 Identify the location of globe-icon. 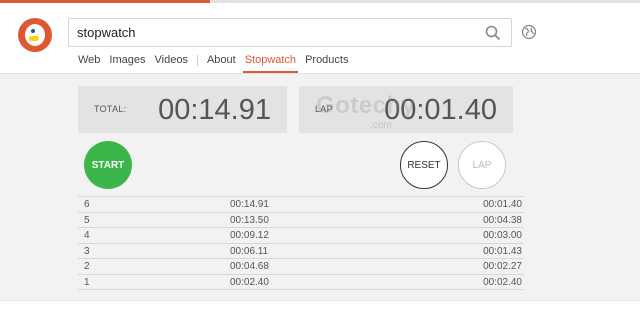
(529, 32).